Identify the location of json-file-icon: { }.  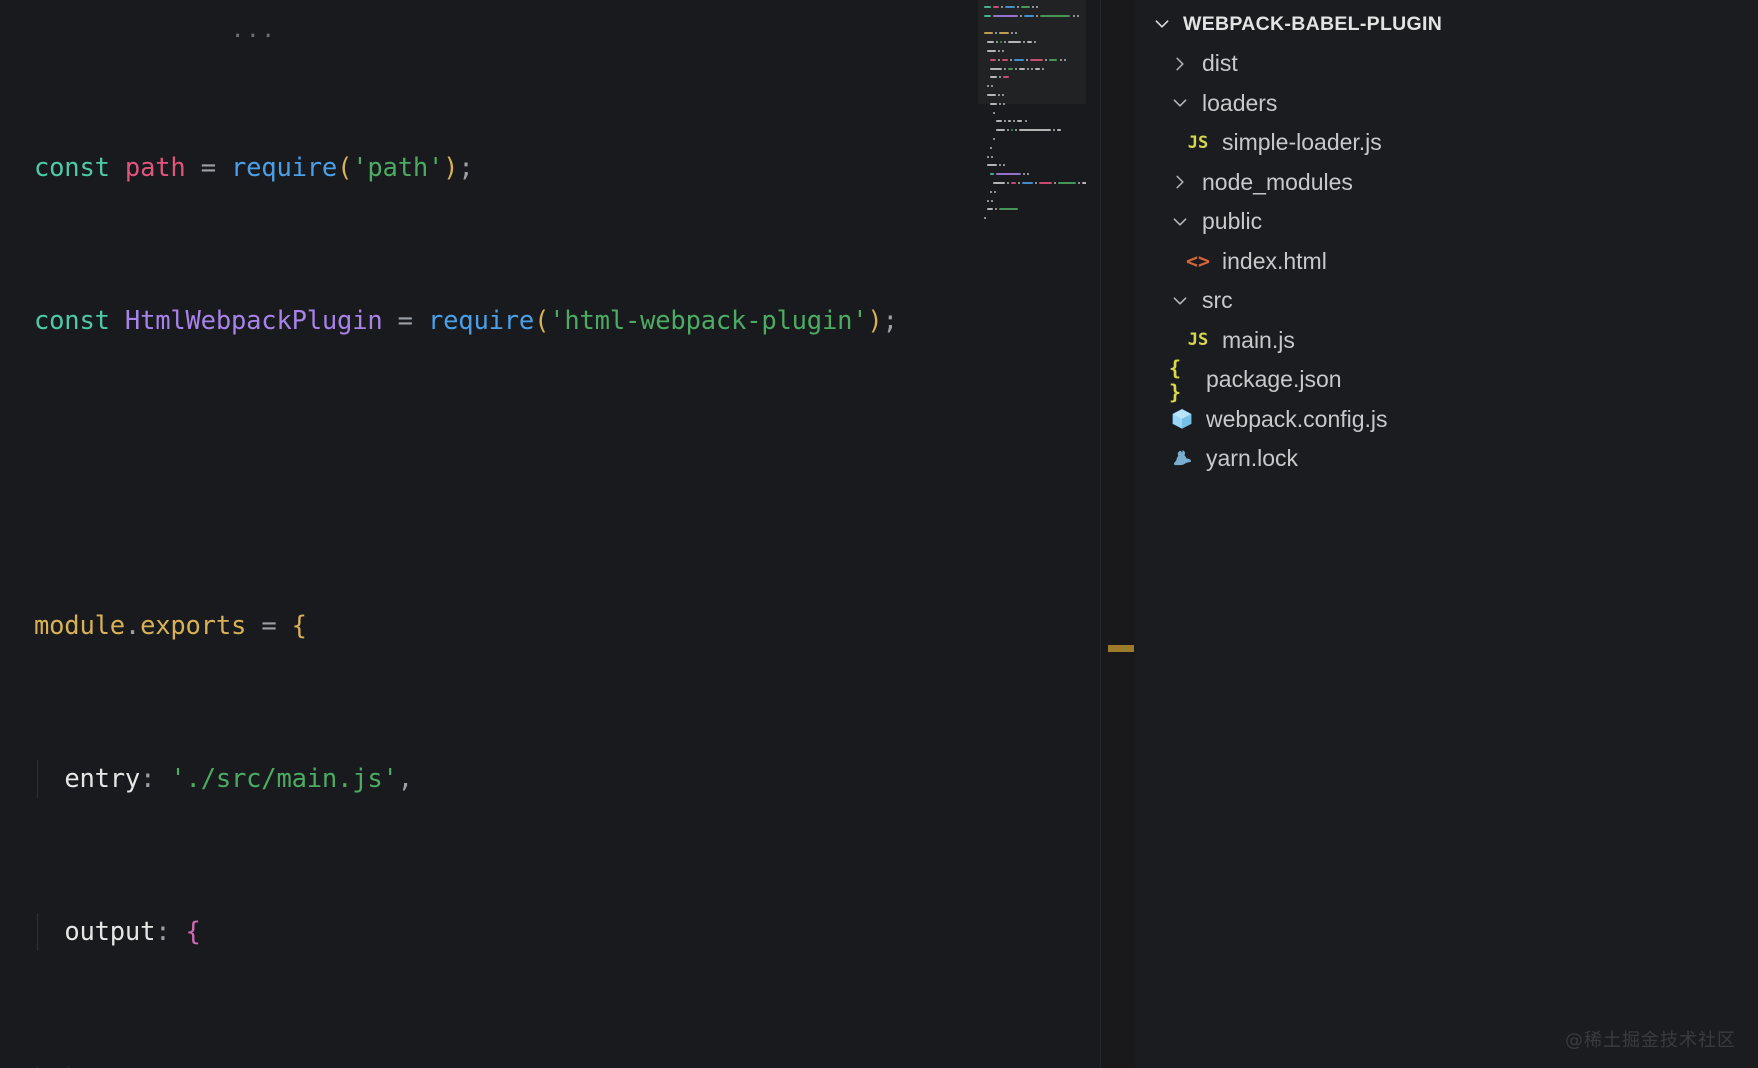
(1175, 379).